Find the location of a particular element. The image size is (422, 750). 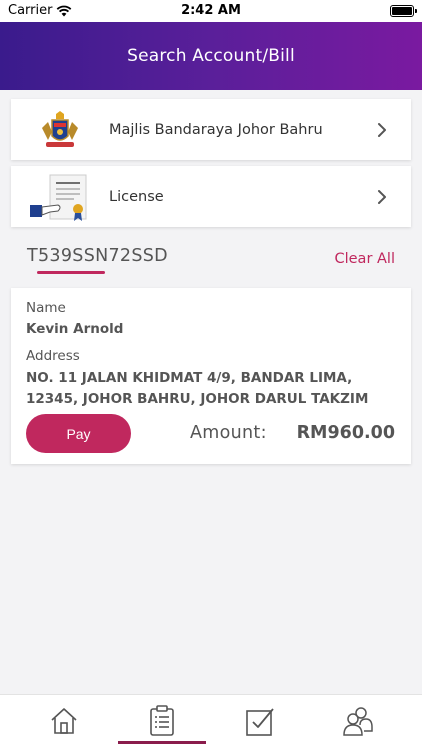

tab-bar is located at coordinates (211, 722).